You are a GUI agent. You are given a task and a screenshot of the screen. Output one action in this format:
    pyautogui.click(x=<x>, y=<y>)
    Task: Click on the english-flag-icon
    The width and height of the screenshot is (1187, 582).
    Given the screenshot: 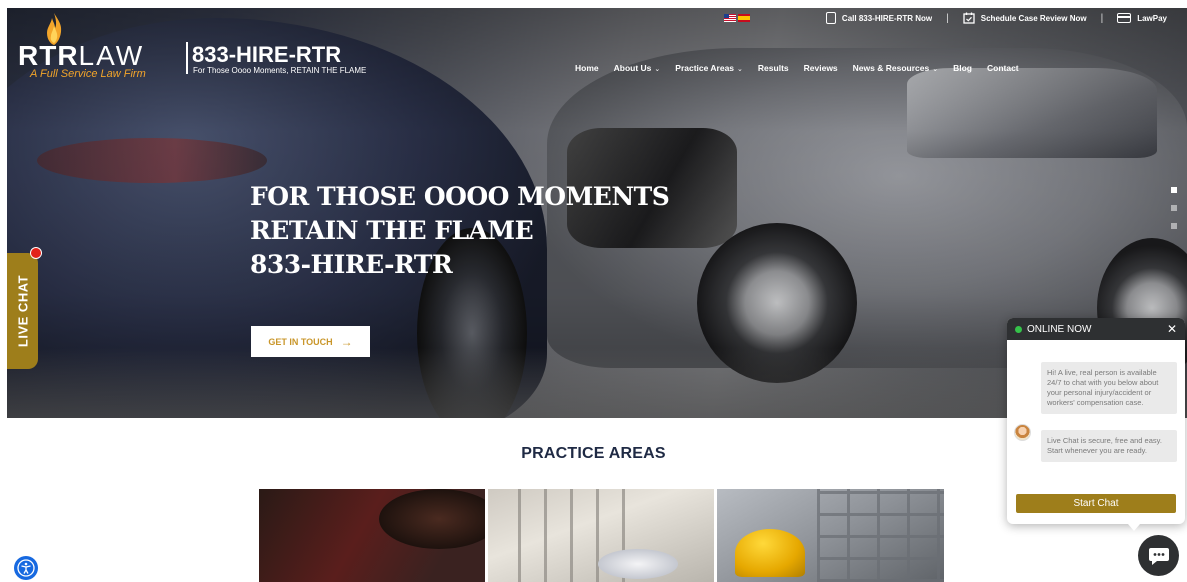 What is the action you would take?
    pyautogui.click(x=729, y=18)
    